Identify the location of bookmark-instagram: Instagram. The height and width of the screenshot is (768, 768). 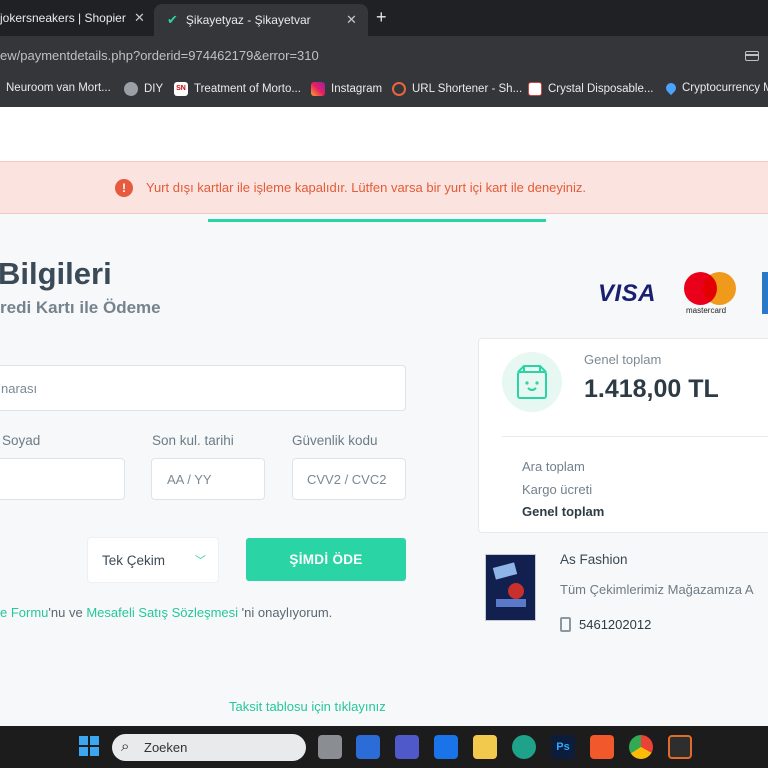
(346, 89).